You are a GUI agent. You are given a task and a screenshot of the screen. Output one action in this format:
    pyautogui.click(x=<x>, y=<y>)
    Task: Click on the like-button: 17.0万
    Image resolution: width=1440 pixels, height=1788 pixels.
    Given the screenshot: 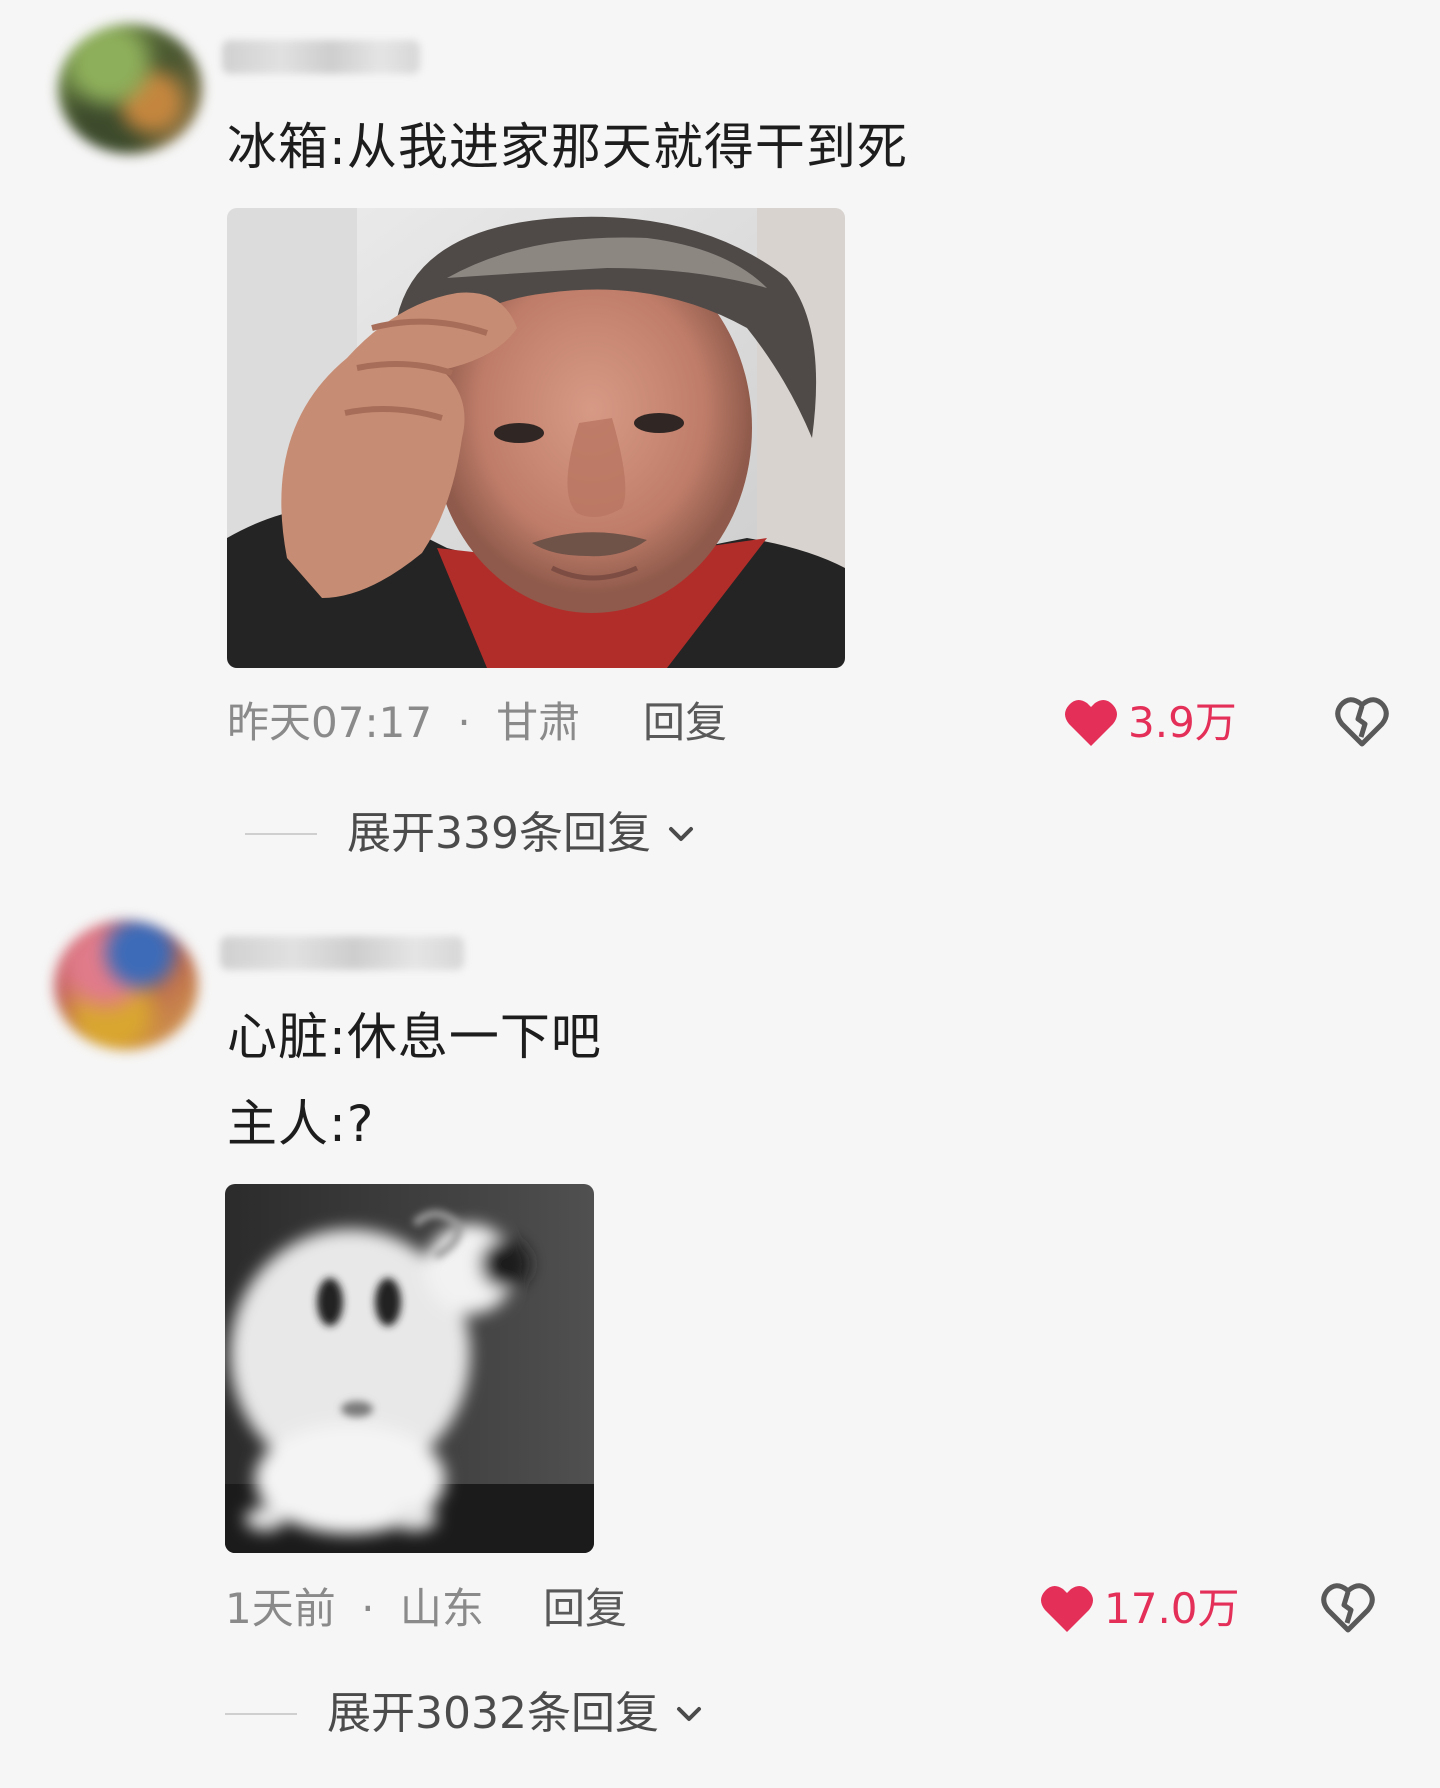 What is the action you would take?
    pyautogui.click(x=1140, y=1609)
    